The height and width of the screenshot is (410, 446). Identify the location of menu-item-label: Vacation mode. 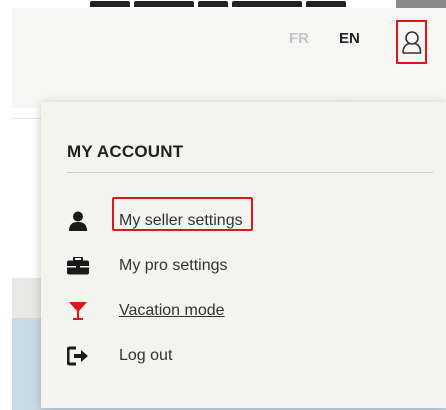
(172, 310).